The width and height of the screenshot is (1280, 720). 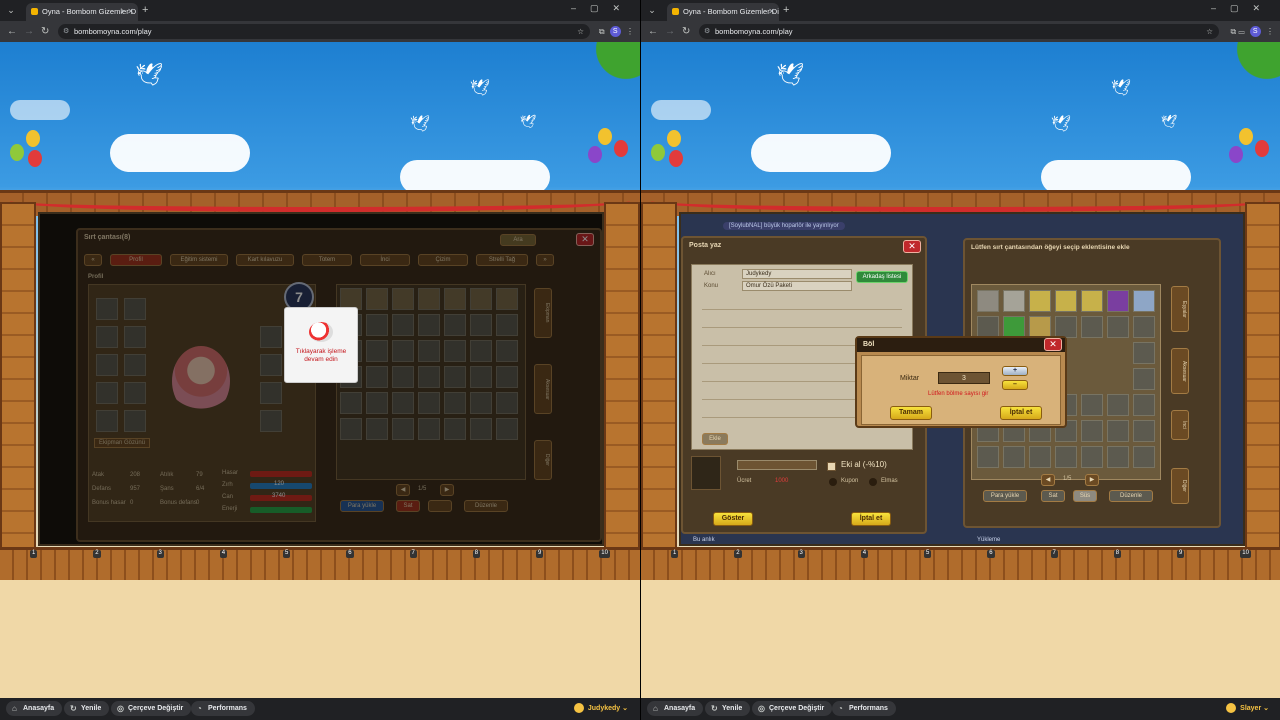 I want to click on page-next-icon: ▶, so click(x=1092, y=480).